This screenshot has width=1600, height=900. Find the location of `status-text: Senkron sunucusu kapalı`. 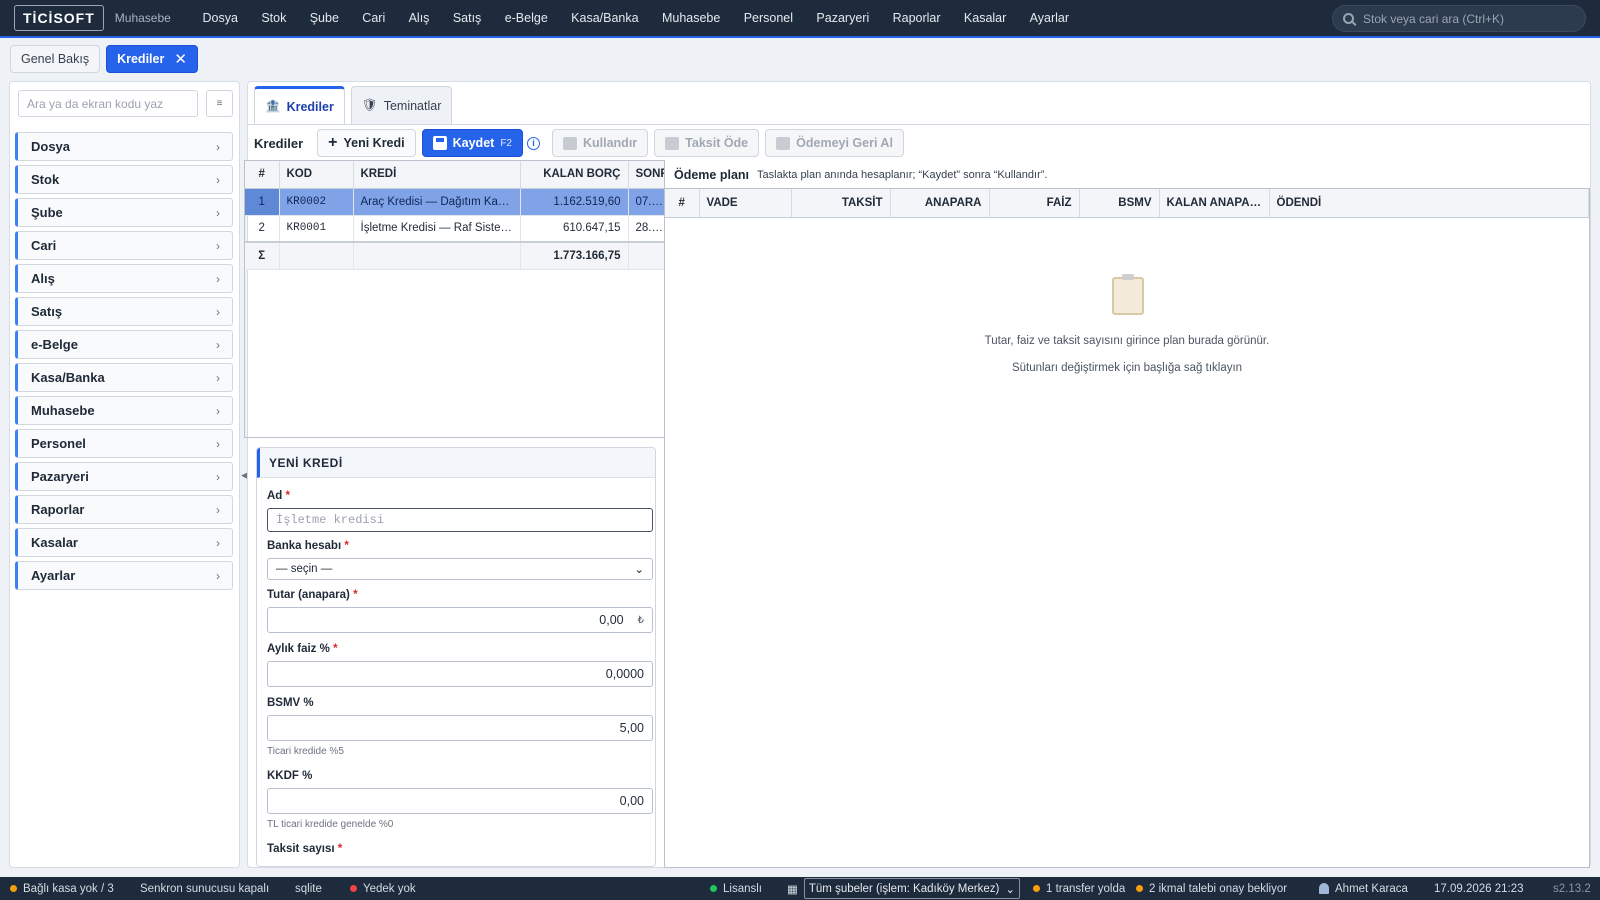

status-text: Senkron sunucusu kapalı is located at coordinates (205, 888).